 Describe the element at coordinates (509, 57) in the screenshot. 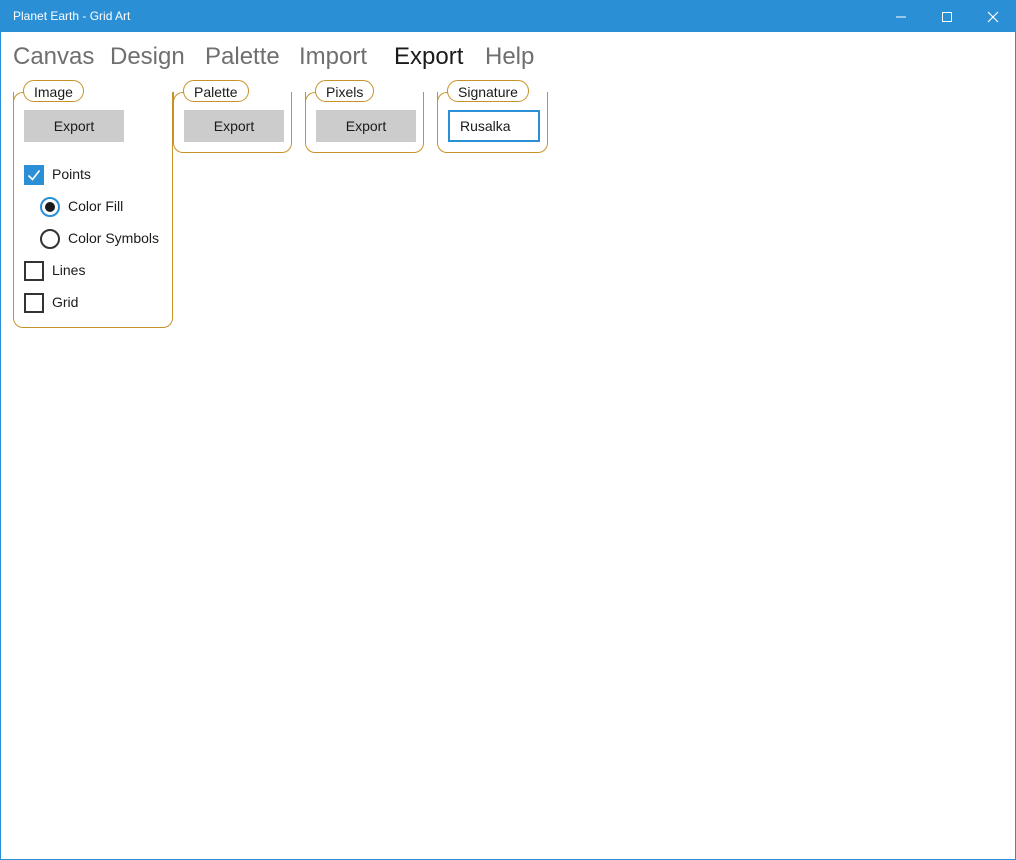

I see `nav-item-help: Help` at that location.